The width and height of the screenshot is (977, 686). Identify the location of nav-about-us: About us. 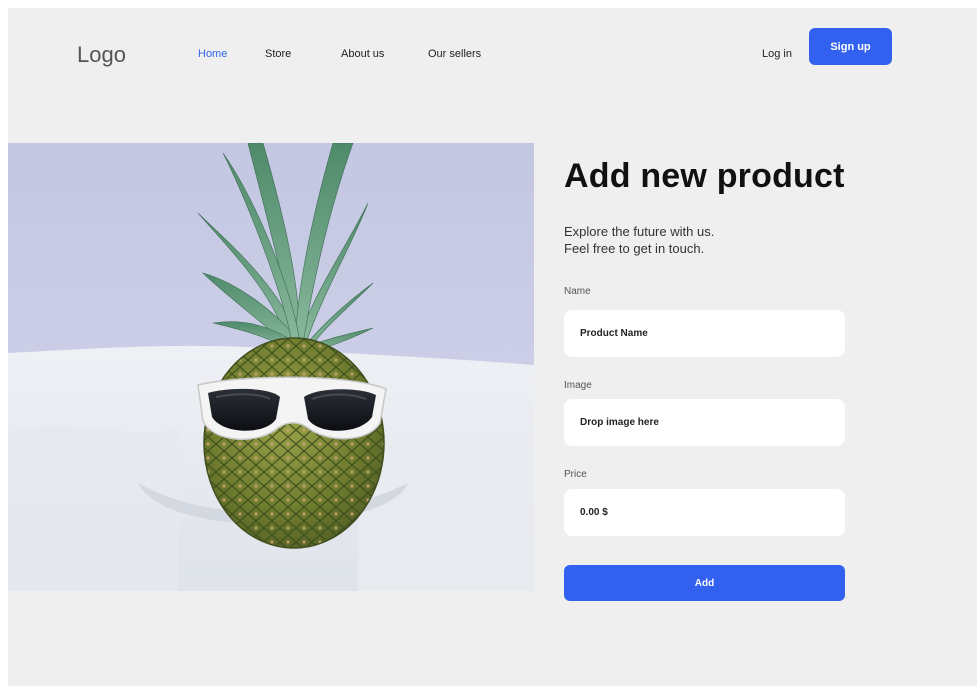
(362, 54).